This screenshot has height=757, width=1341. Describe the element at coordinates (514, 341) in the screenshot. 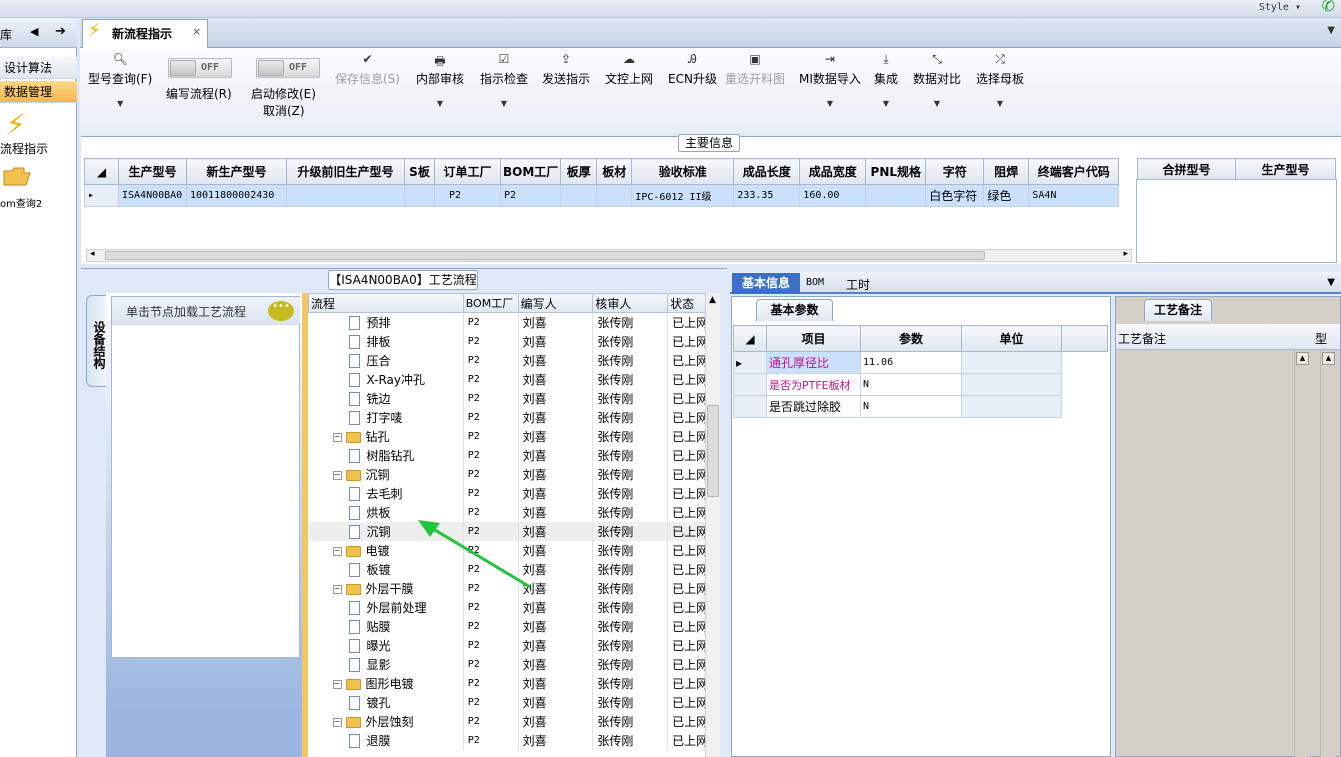

I see `tree-row: 排板 P2 刘喜 张传刚 已上网` at that location.